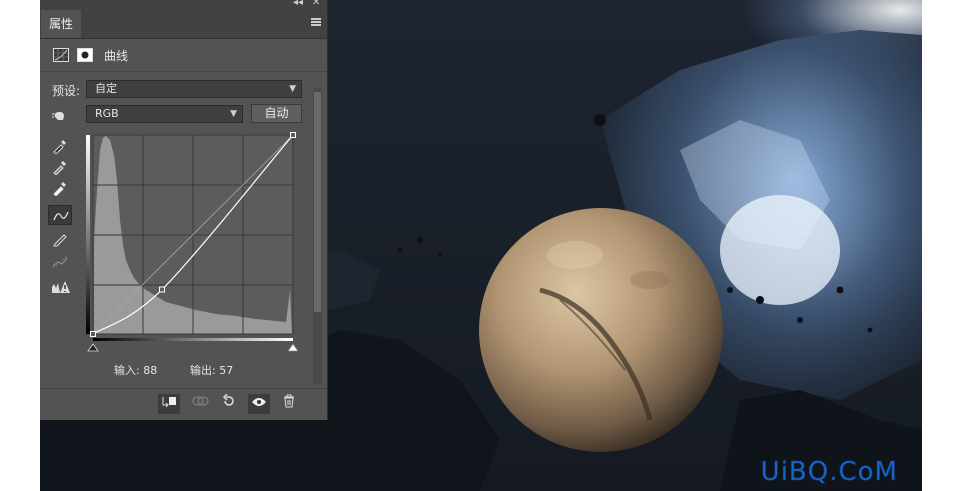 The image size is (960, 491). I want to click on white-point-eyedropper-icon, so click(60, 188).